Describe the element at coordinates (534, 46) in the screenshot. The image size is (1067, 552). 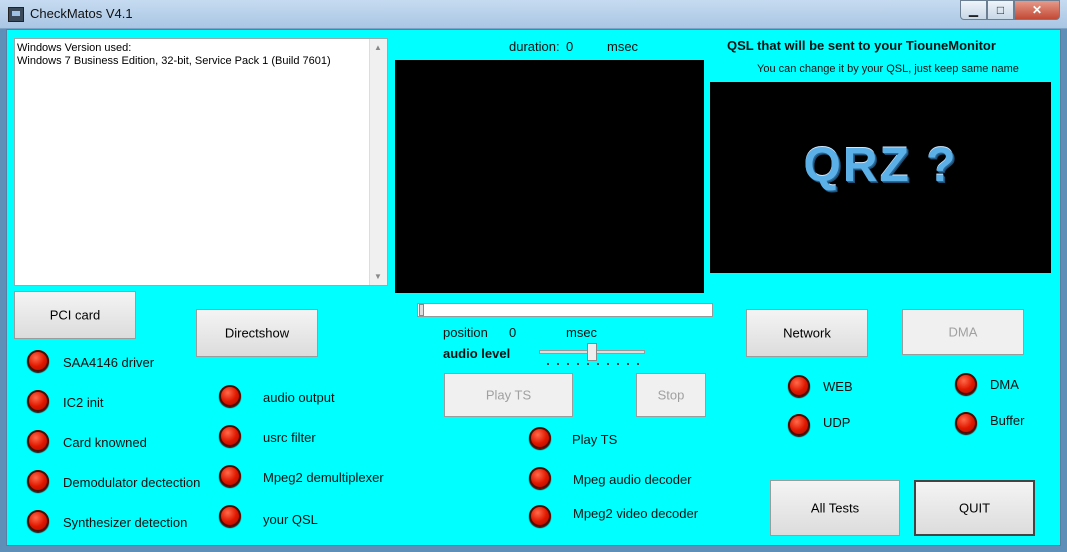
I see `duration-label: duration:` at that location.